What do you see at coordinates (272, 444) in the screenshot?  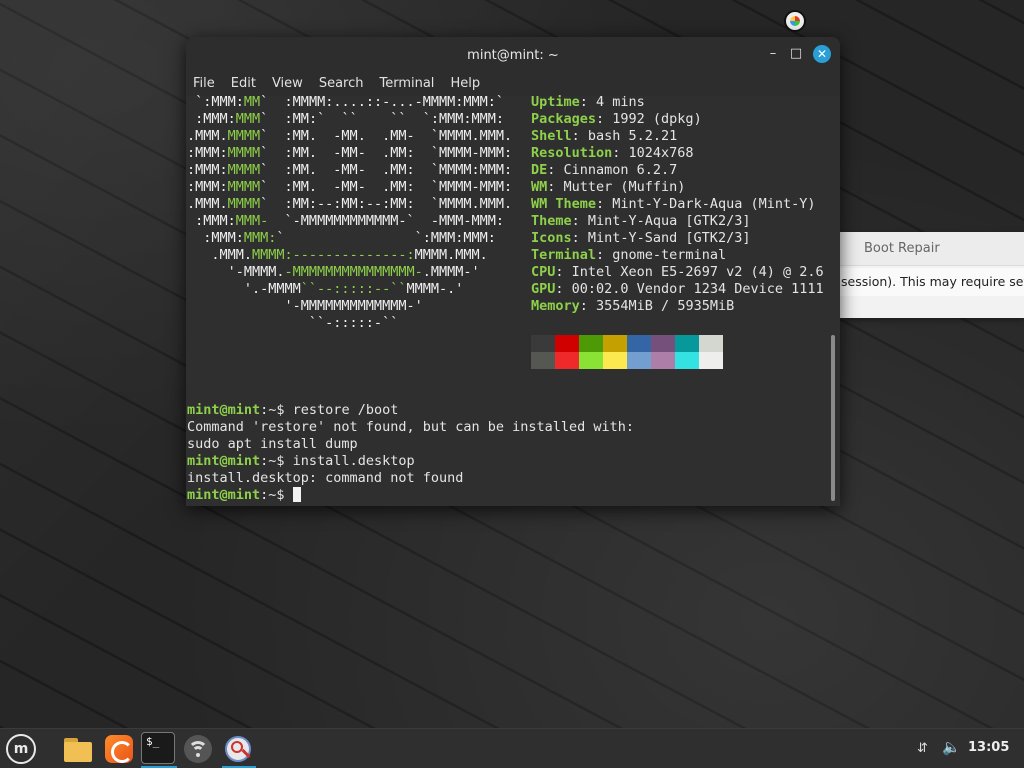 I see `output-line: sudo apt install dump` at bounding box center [272, 444].